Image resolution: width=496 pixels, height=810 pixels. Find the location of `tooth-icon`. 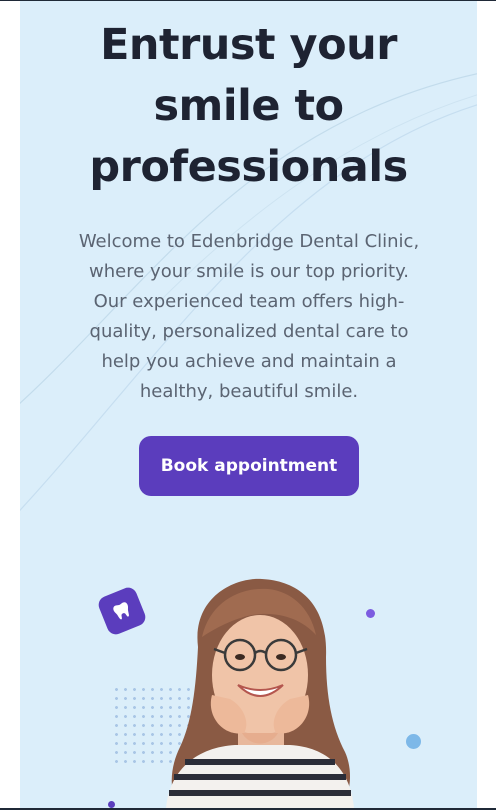

tooth-icon is located at coordinates (121, 611).